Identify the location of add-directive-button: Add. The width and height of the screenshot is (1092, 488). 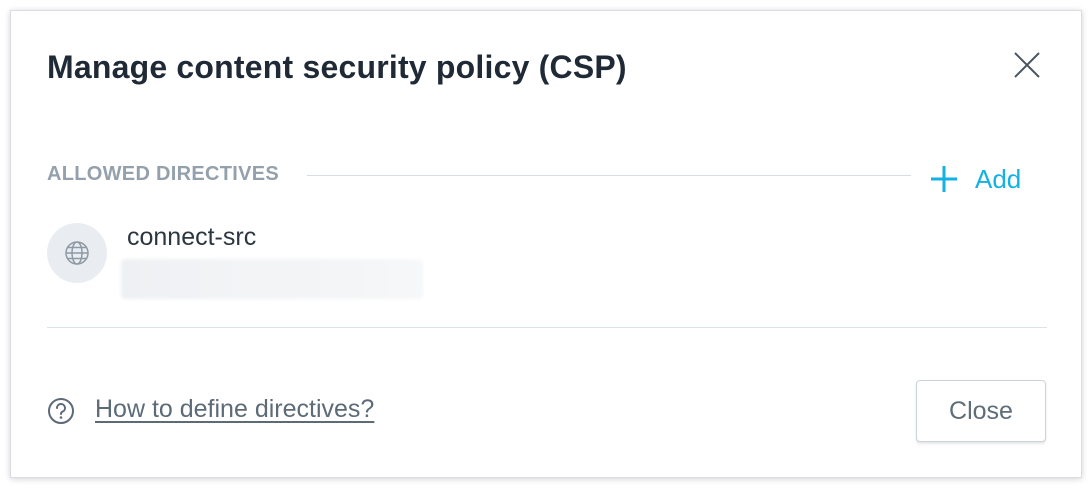
(975, 179).